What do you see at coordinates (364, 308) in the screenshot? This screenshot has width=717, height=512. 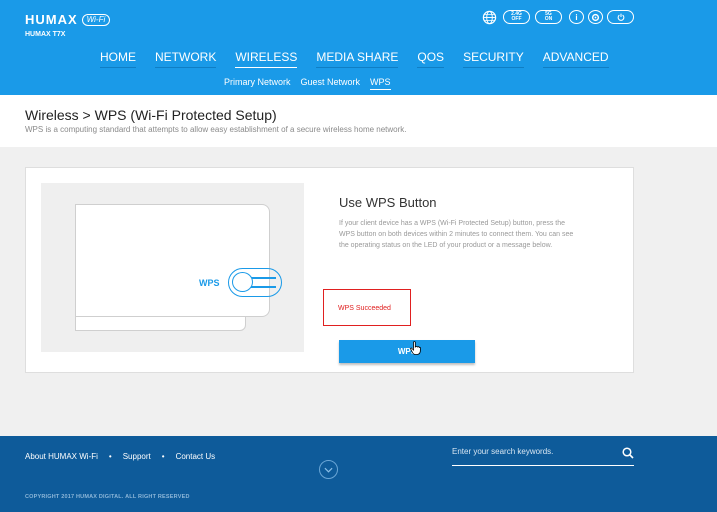 I see `status-message: WPS Succeeded` at bounding box center [364, 308].